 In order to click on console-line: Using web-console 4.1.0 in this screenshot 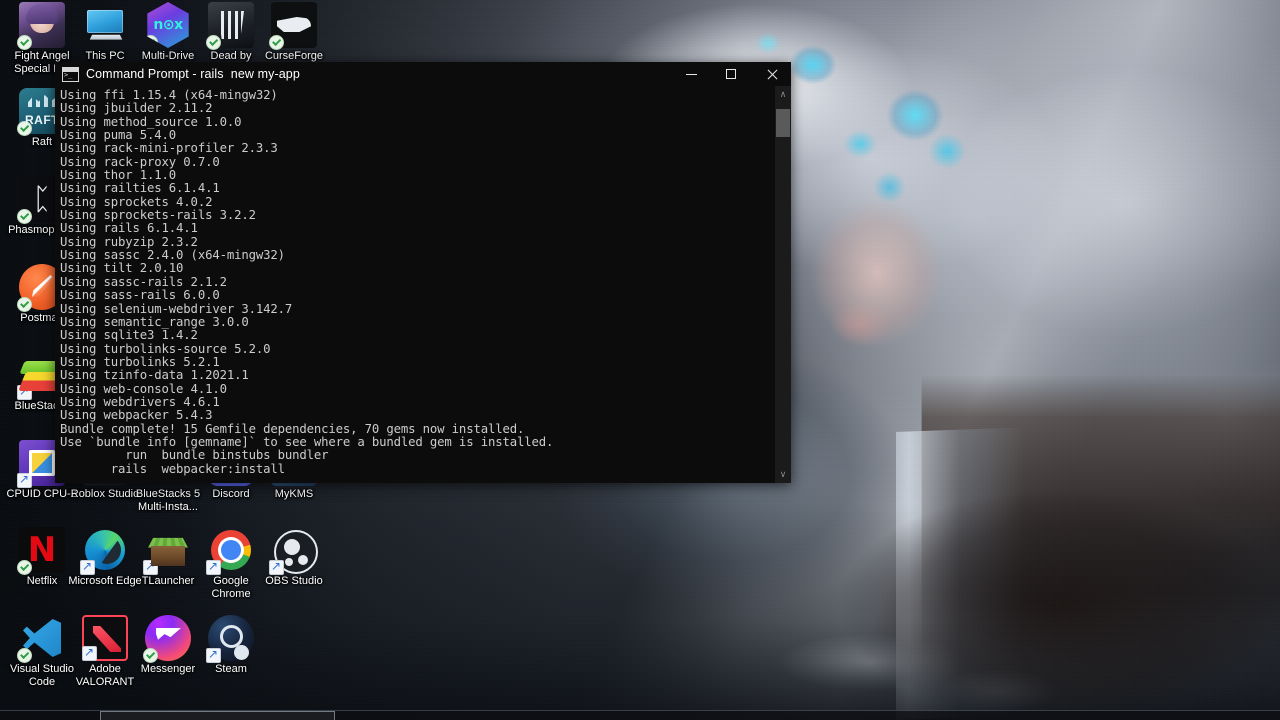, I will do `click(143, 388)`.